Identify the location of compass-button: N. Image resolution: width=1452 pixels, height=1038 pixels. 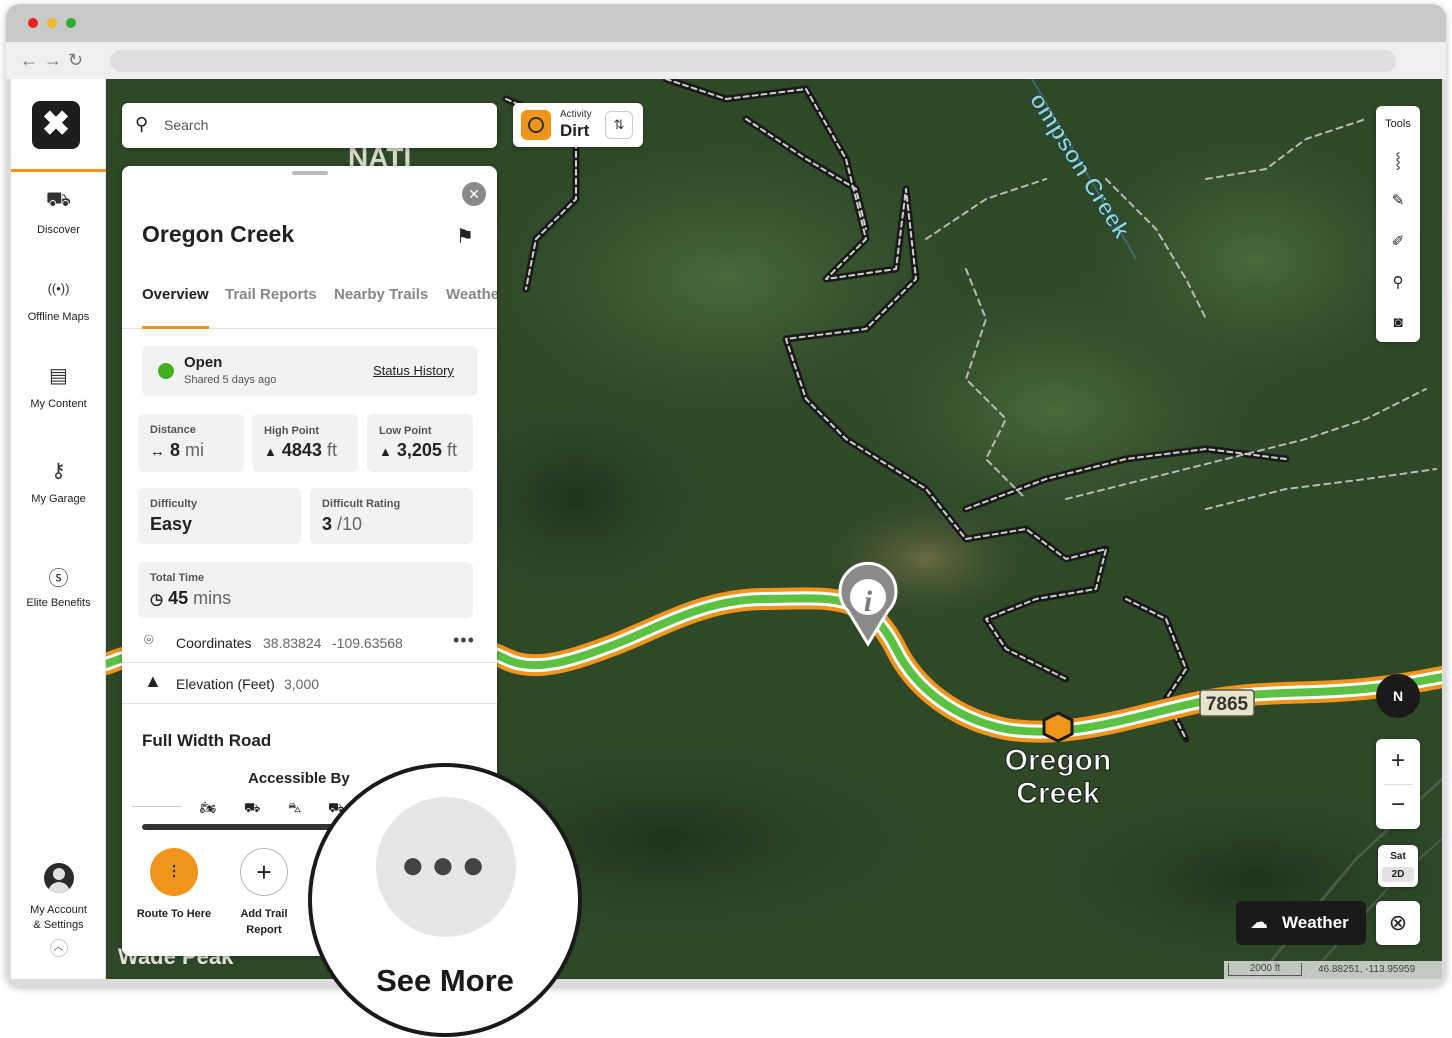
(1398, 696).